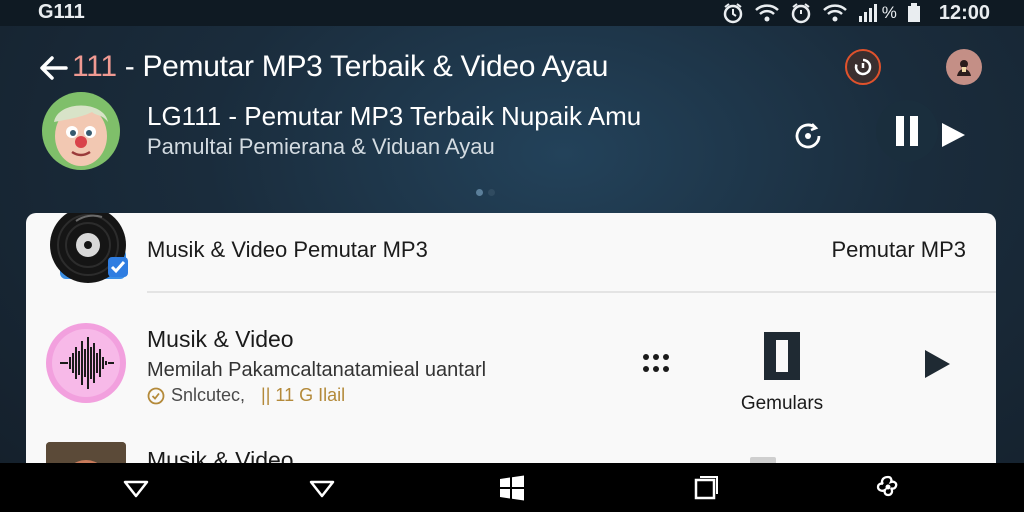 The height and width of the screenshot is (512, 1024). Describe the element at coordinates (808, 136) in the screenshot. I see `replay-icon` at that location.